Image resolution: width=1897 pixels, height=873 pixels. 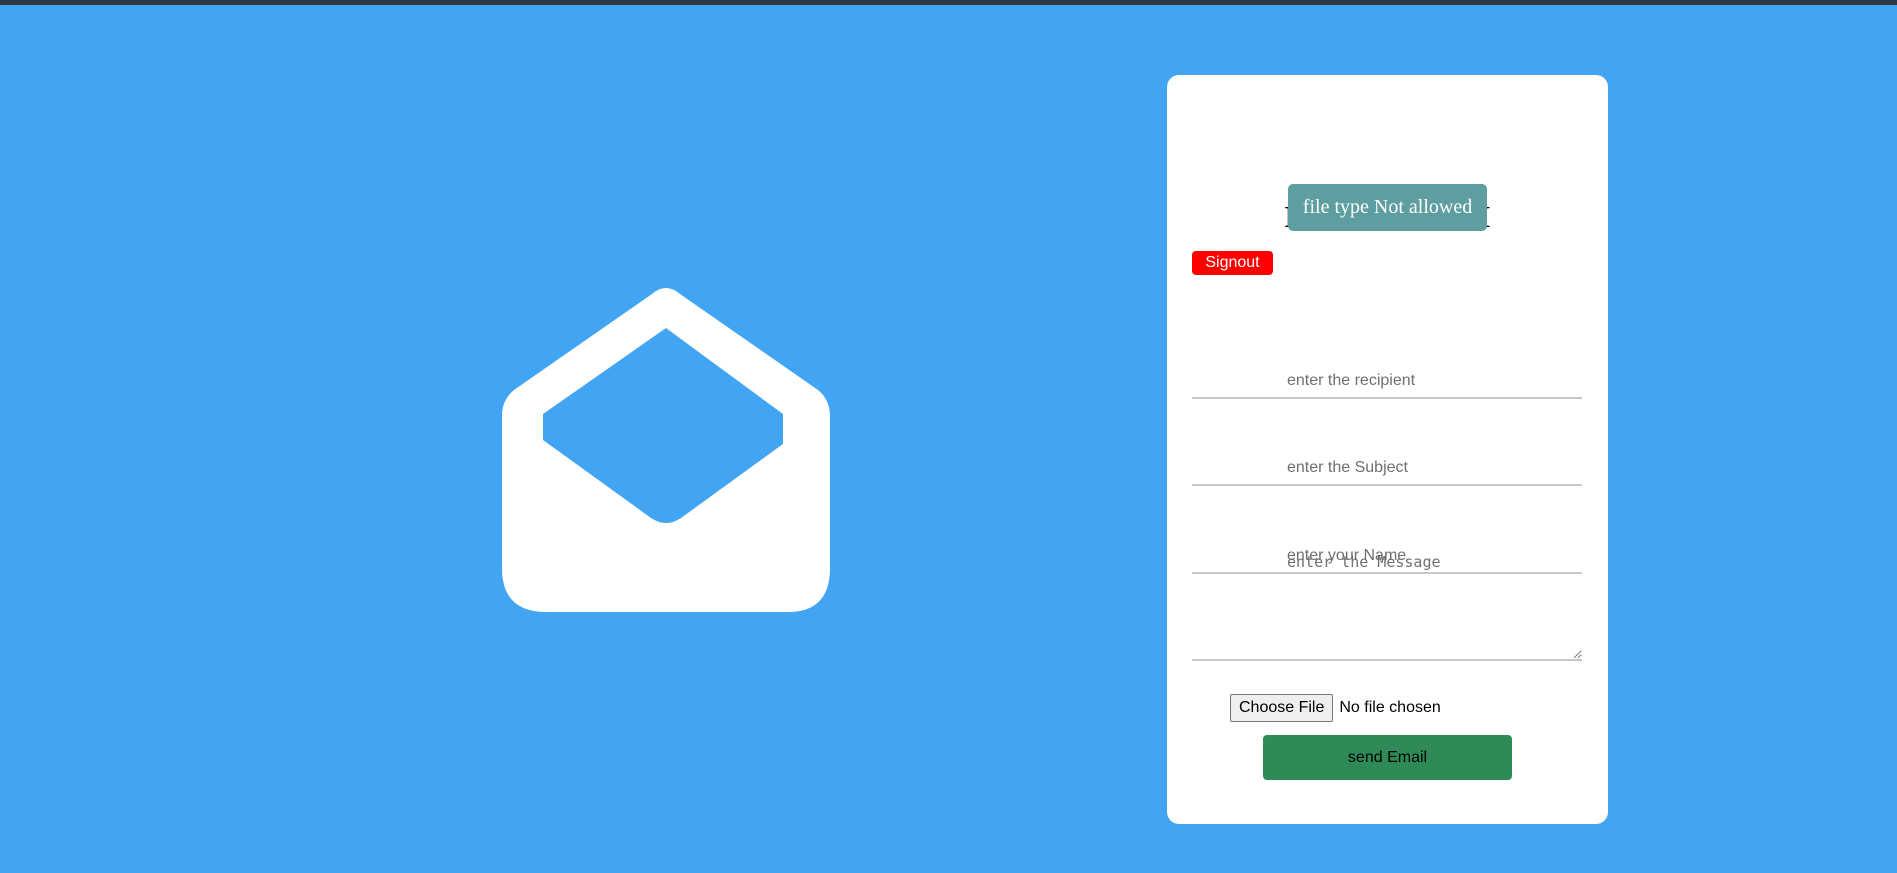 I want to click on file-status-text: No file chosen, so click(x=1390, y=707).